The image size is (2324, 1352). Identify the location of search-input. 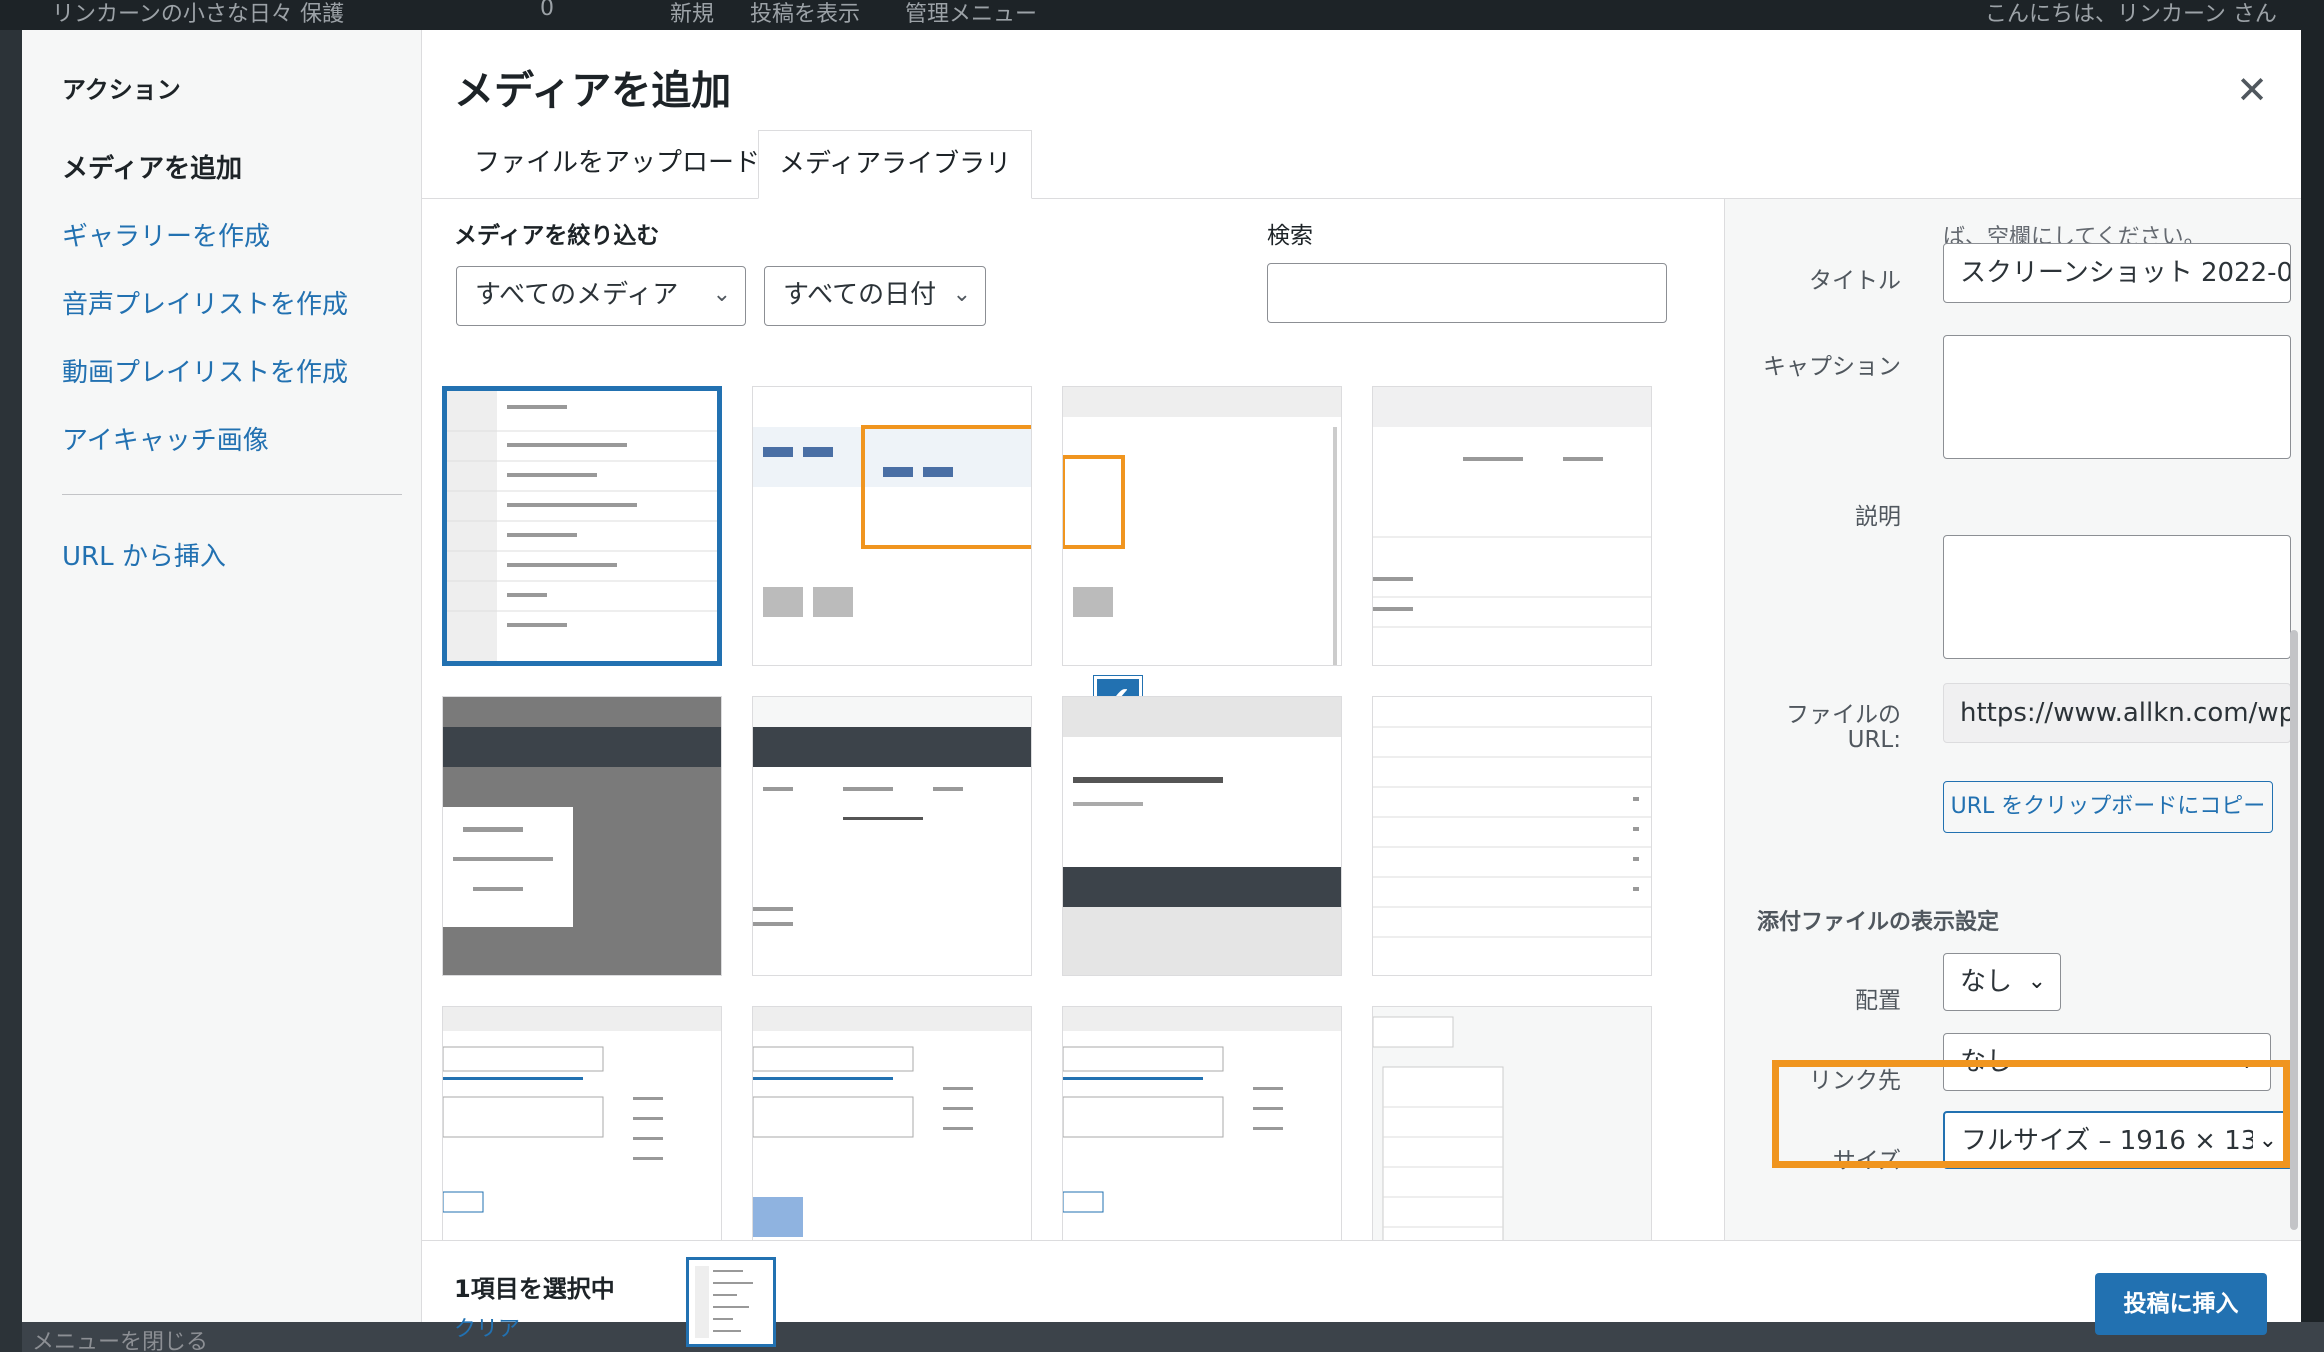
(1467, 293).